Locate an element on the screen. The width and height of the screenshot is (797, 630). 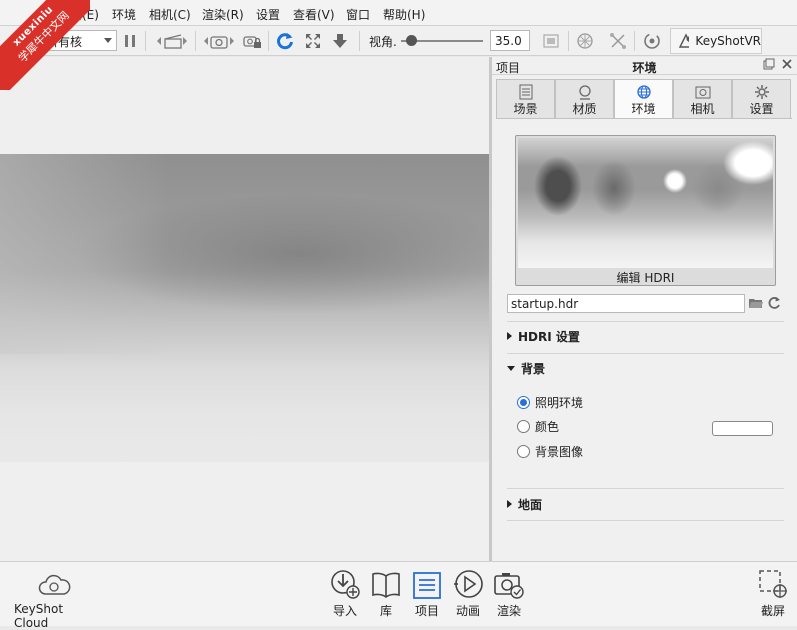
menu-help: 帮助(H) is located at coordinates (404, 14).